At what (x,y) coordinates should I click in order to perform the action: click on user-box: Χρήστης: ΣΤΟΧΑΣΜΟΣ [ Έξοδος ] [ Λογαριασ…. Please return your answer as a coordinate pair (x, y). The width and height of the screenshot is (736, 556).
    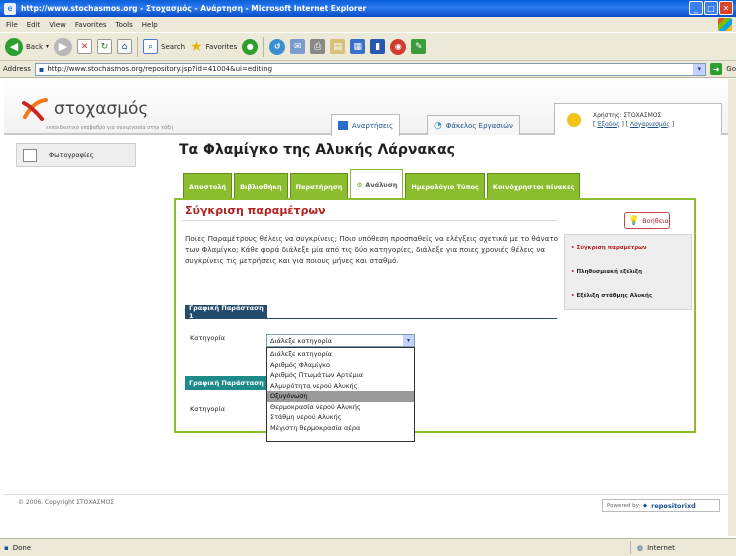
    Looking at the image, I should click on (638, 119).